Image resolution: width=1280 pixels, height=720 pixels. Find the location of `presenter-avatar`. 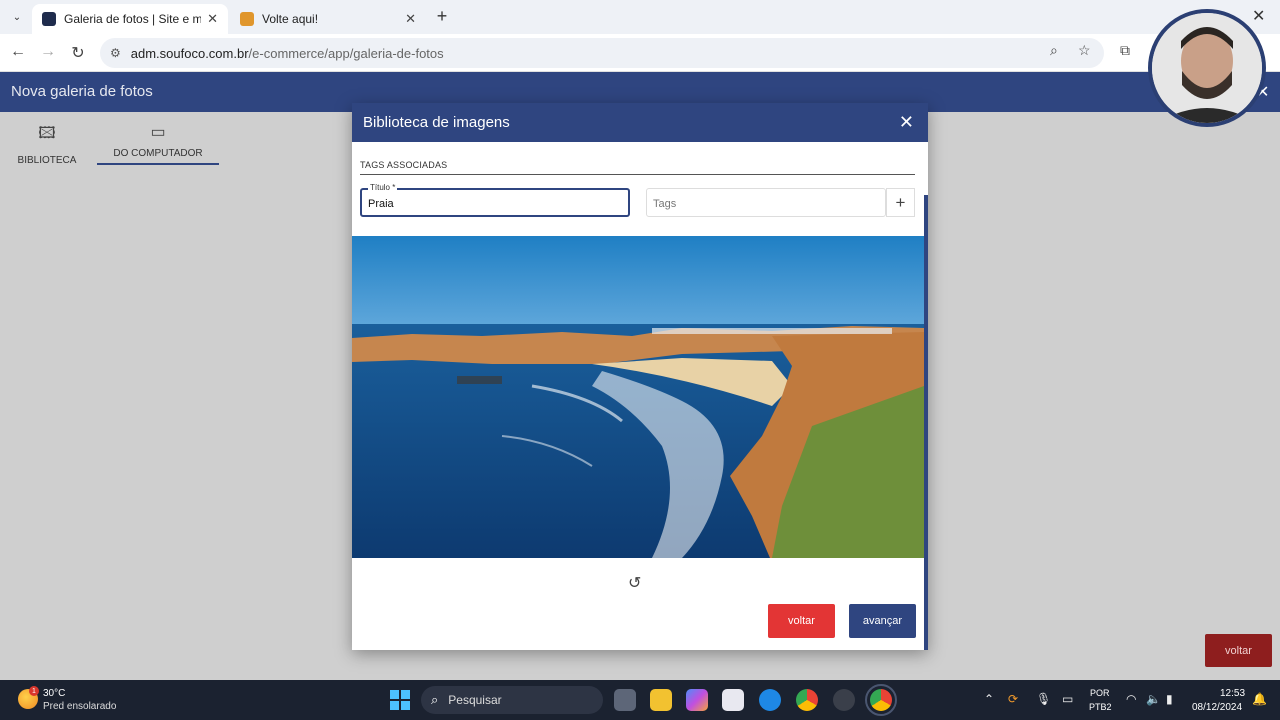

presenter-avatar is located at coordinates (1207, 68).